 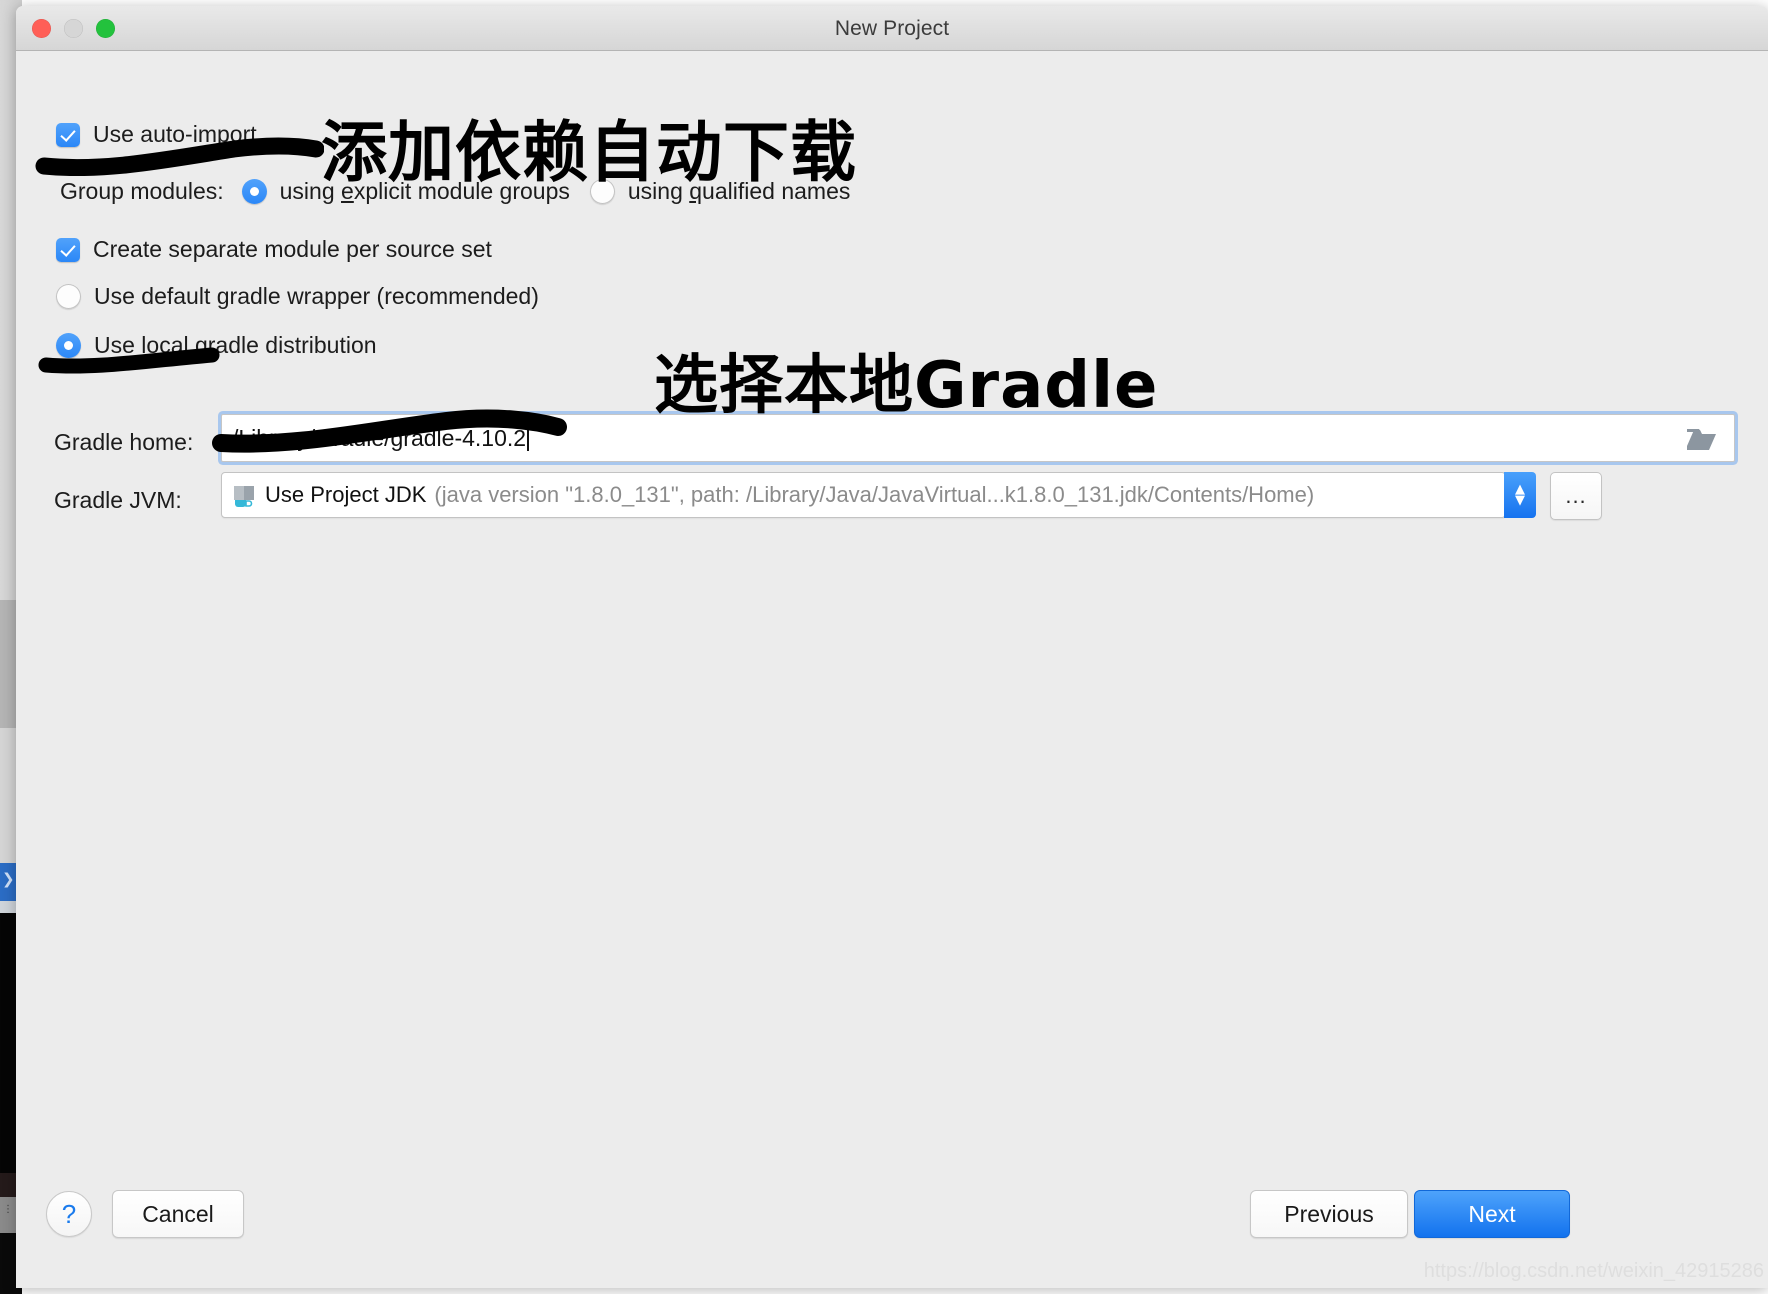 I want to click on local-distribution-row: Use local gradle distribution, so click(x=216, y=345).